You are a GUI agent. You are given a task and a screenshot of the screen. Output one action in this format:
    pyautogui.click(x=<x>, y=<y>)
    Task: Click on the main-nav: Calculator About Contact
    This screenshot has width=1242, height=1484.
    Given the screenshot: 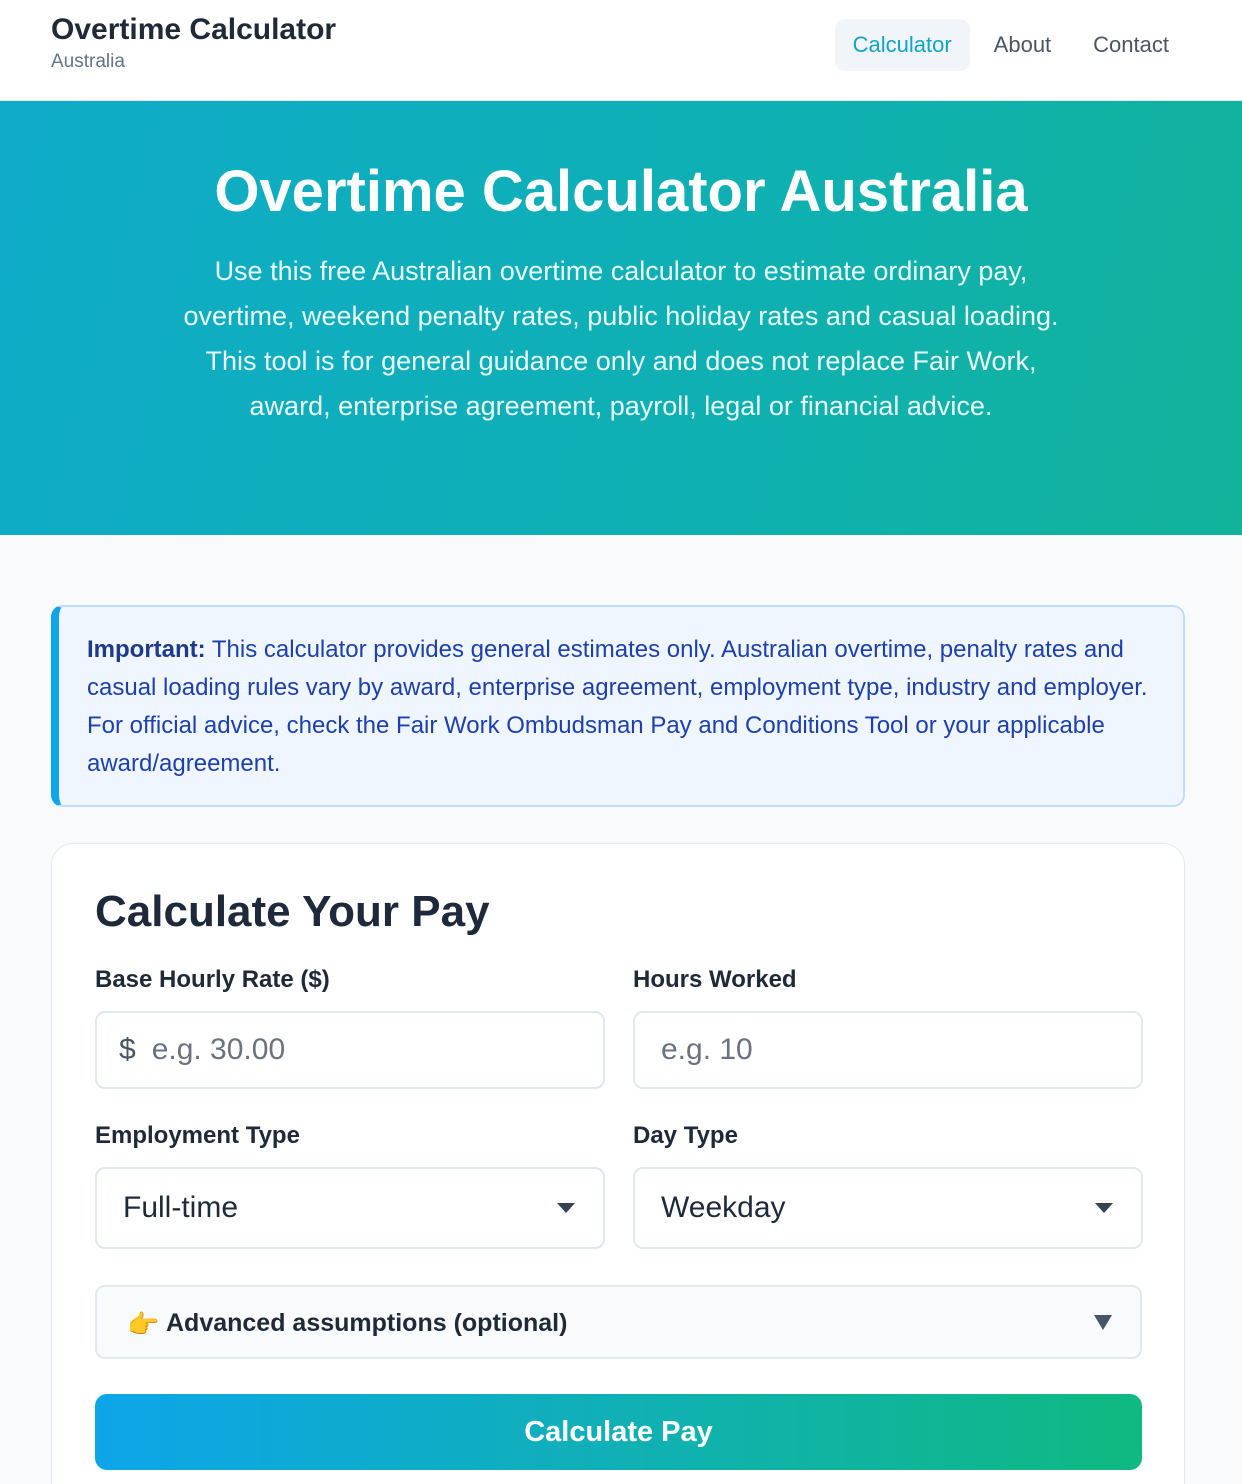 What is the action you would take?
    pyautogui.click(x=1010, y=45)
    